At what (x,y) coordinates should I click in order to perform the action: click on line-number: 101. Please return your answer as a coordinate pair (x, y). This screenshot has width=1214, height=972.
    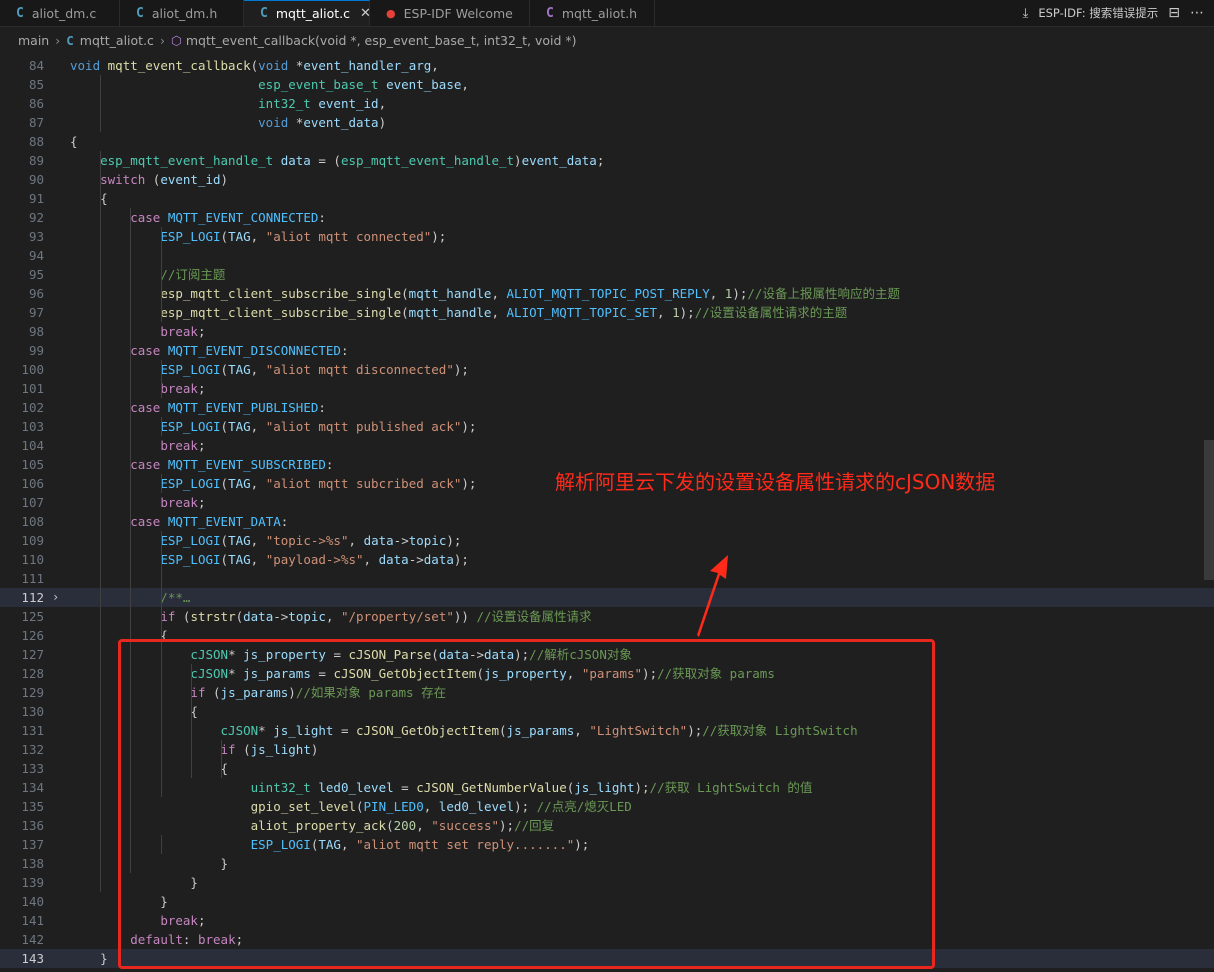
    Looking at the image, I should click on (32, 388).